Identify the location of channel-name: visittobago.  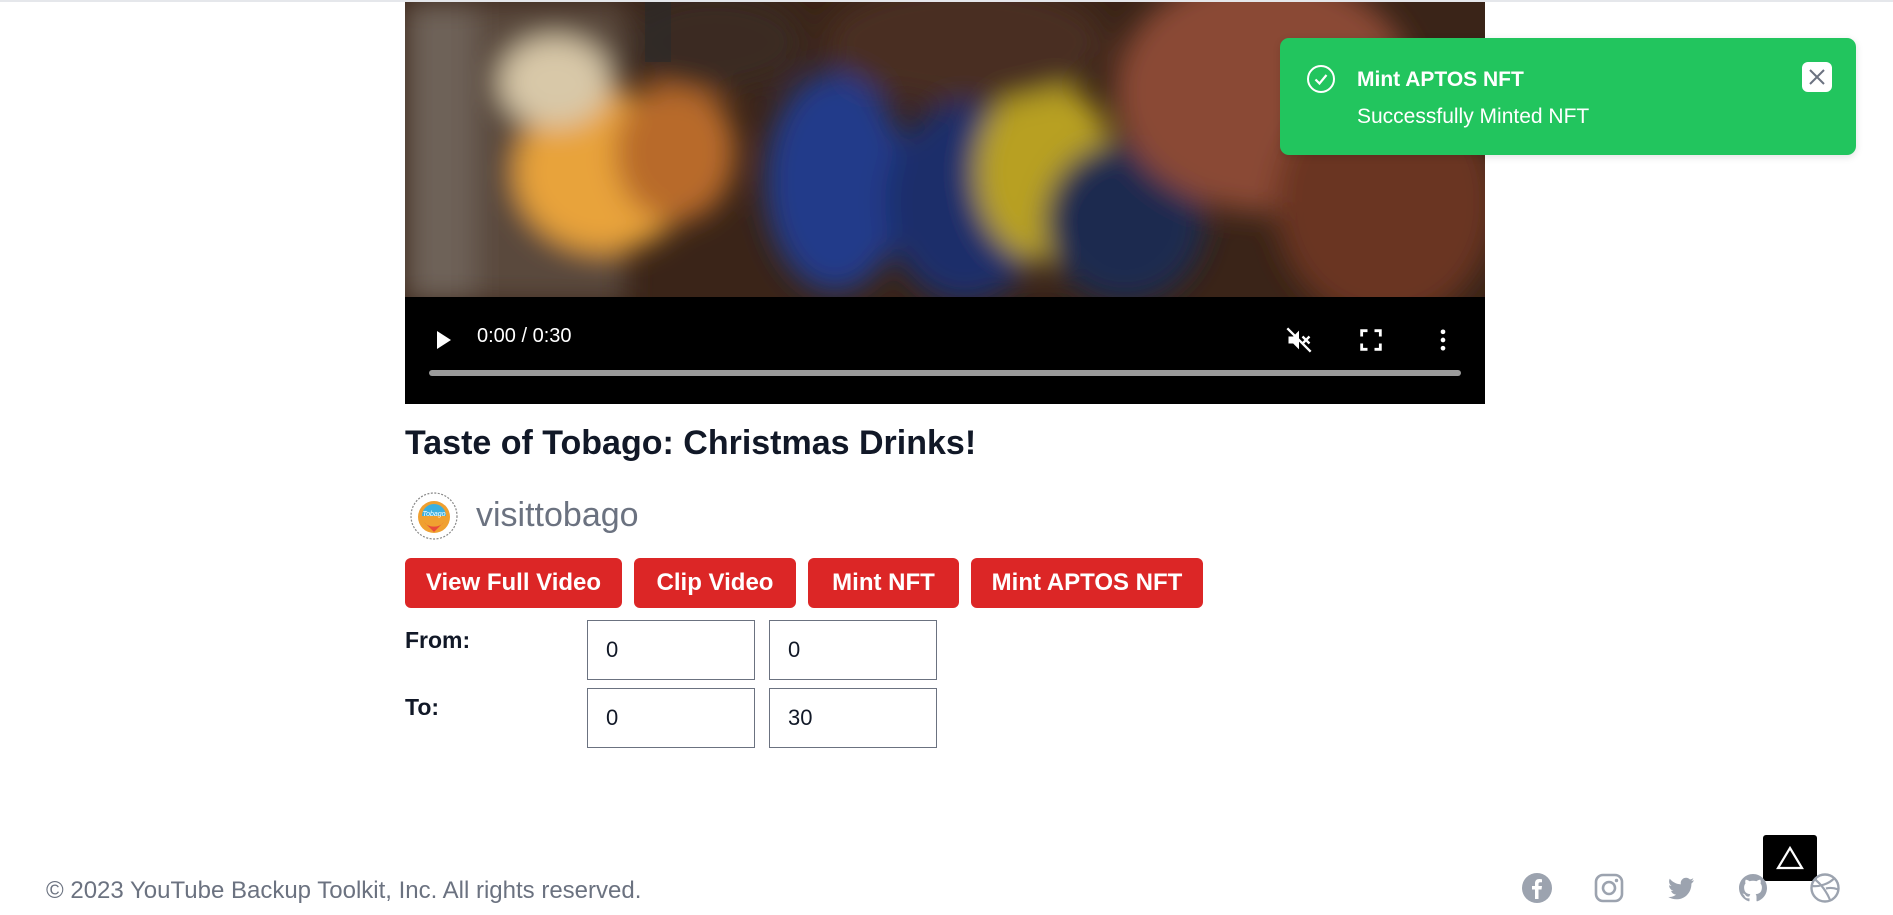
(557, 515).